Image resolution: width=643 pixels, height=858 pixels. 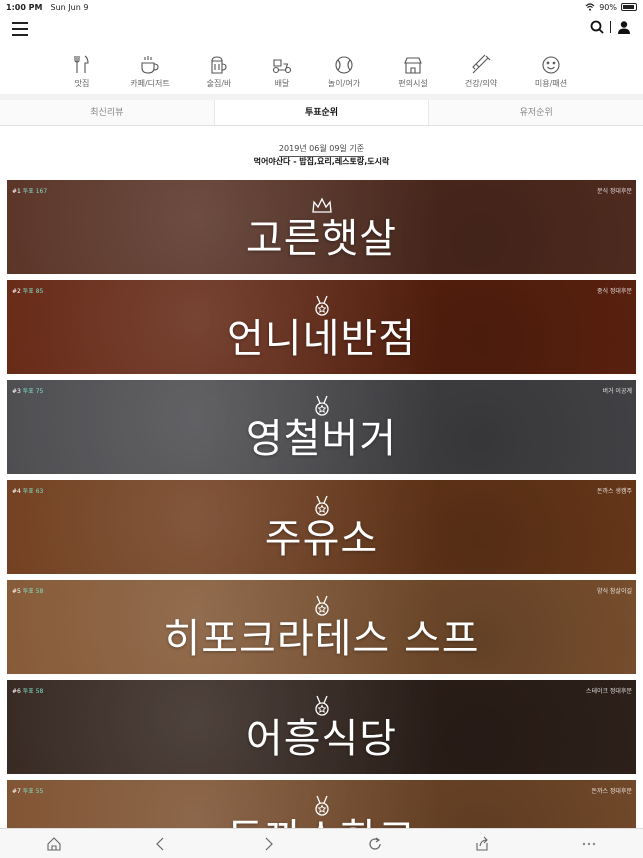 What do you see at coordinates (614, 291) in the screenshot?
I see `card-category: 중식 정대후문` at bounding box center [614, 291].